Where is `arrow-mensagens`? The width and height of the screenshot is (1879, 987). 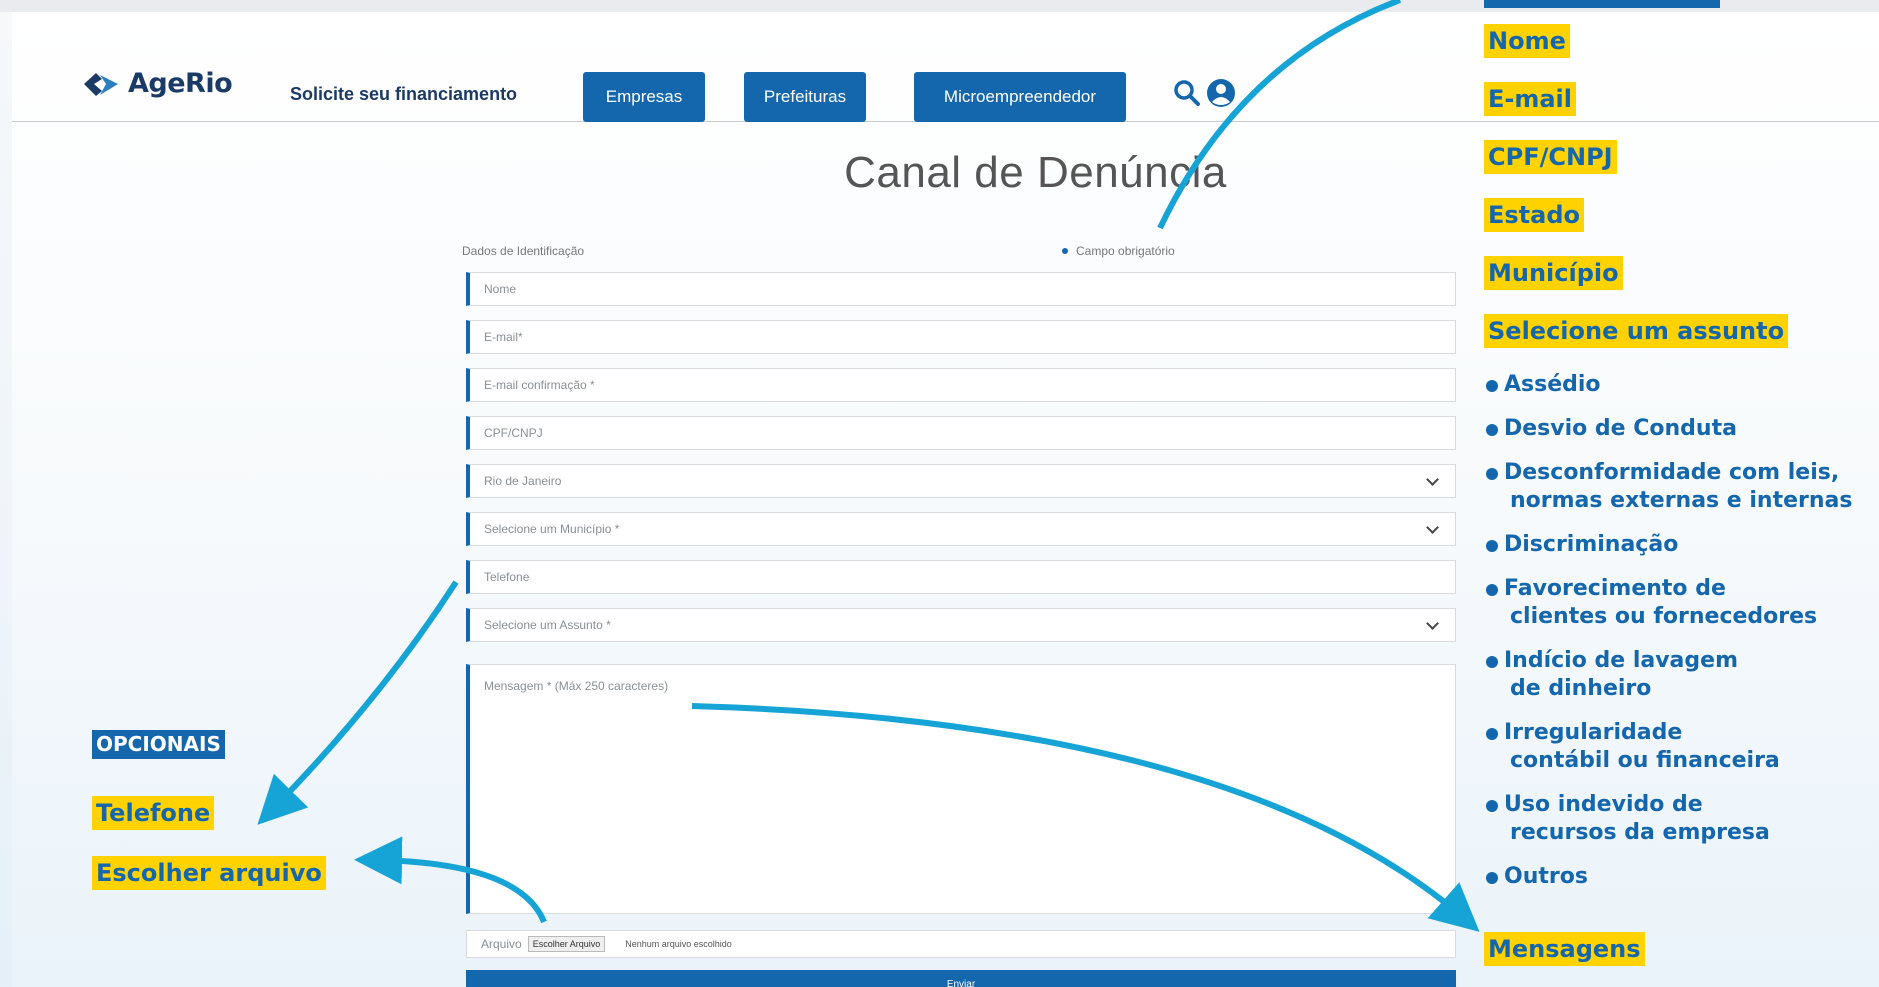
arrow-mensagens is located at coordinates (1085, 817).